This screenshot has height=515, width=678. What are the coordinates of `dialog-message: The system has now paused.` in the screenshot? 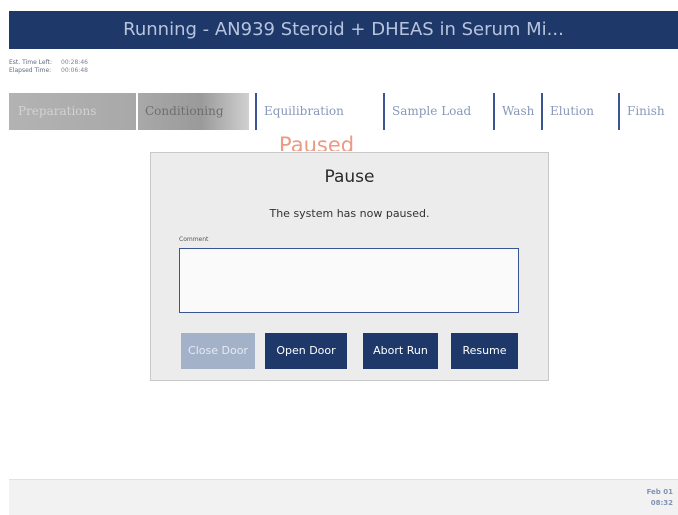 It's located at (349, 213).